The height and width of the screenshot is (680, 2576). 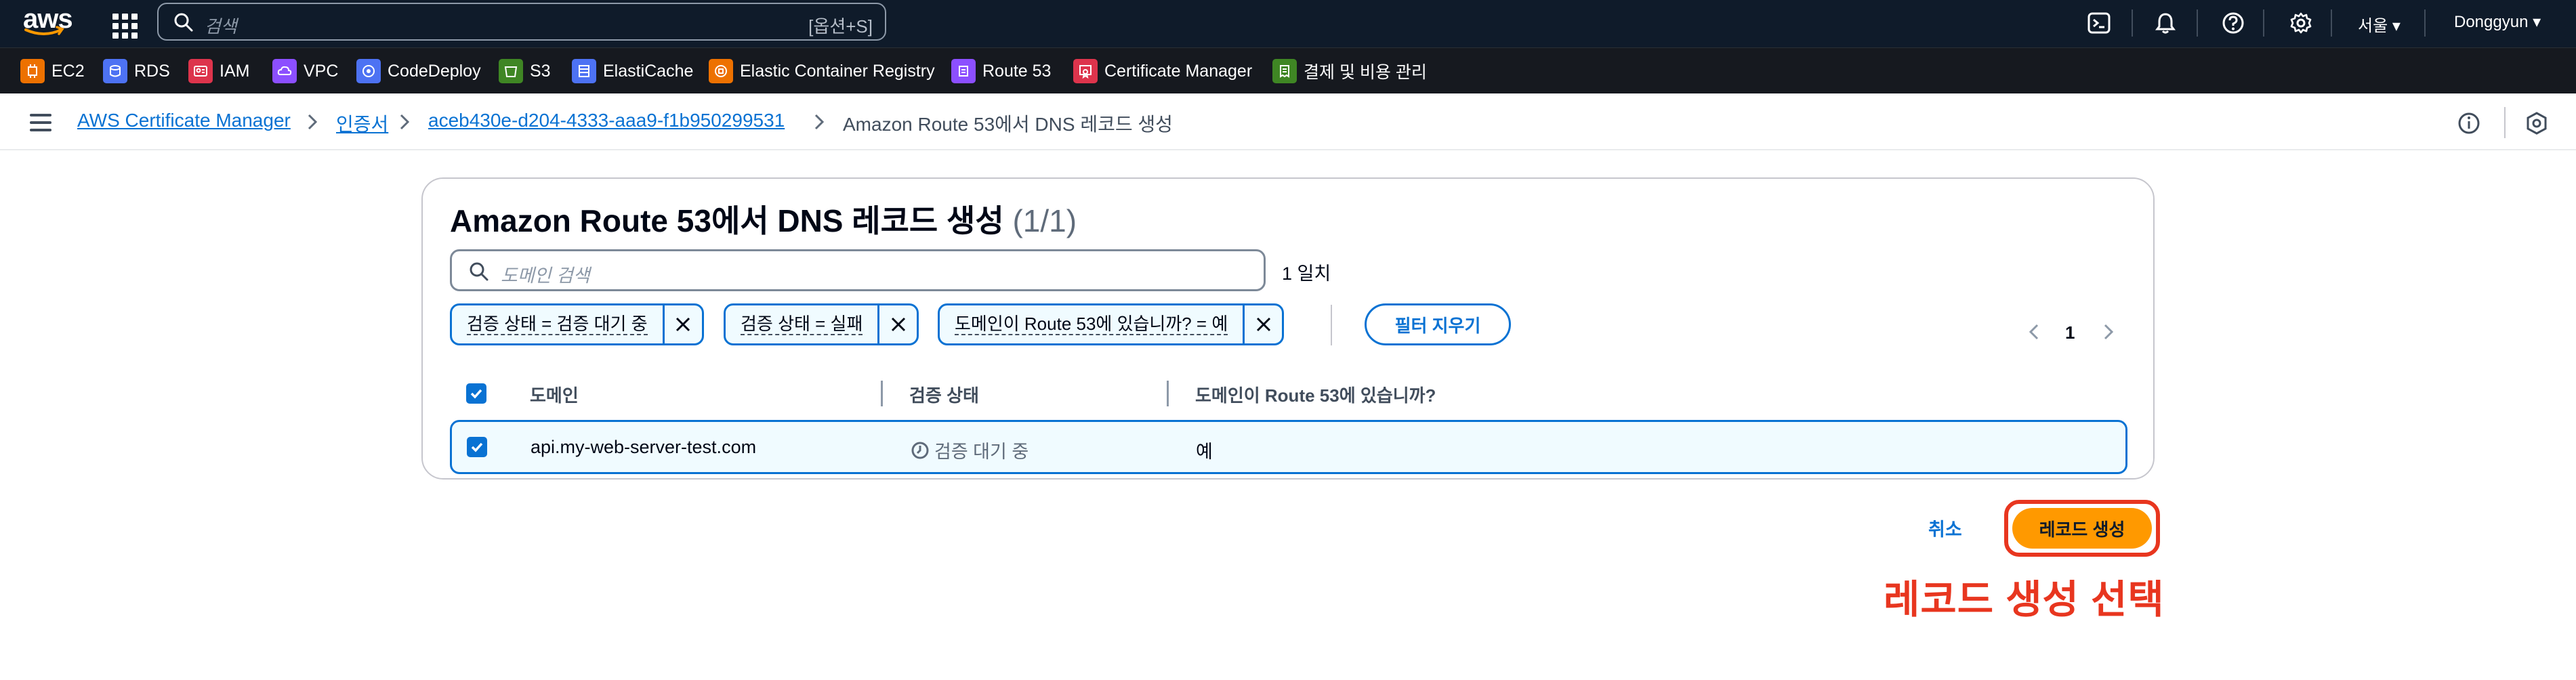 What do you see at coordinates (2070, 332) in the screenshot?
I see `page-number: 1` at bounding box center [2070, 332].